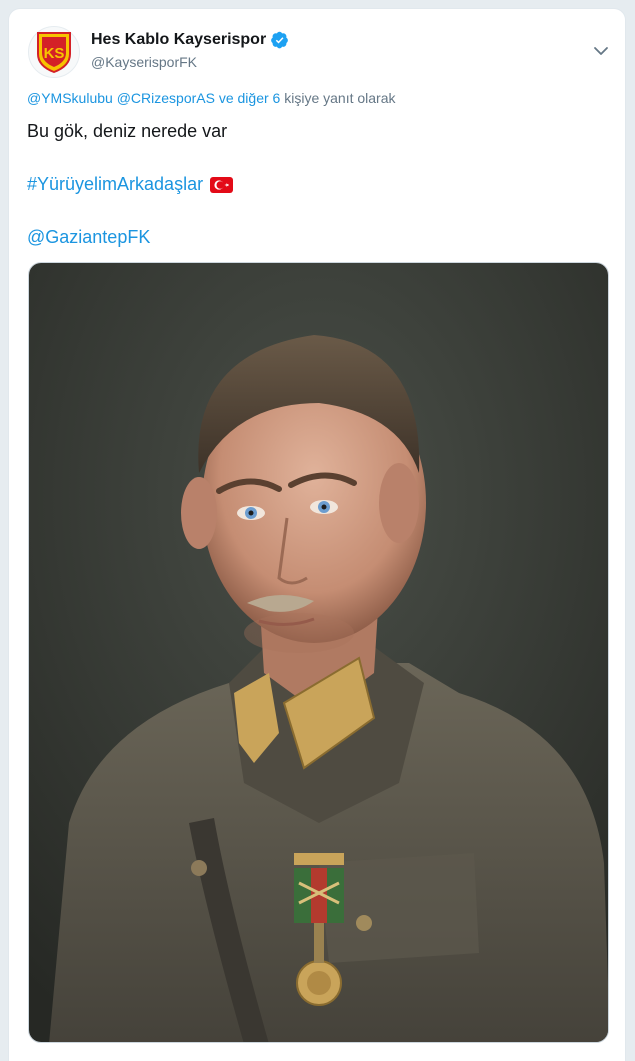  I want to click on mention-gaziantepfk: @GaziantepFK, so click(88, 237).